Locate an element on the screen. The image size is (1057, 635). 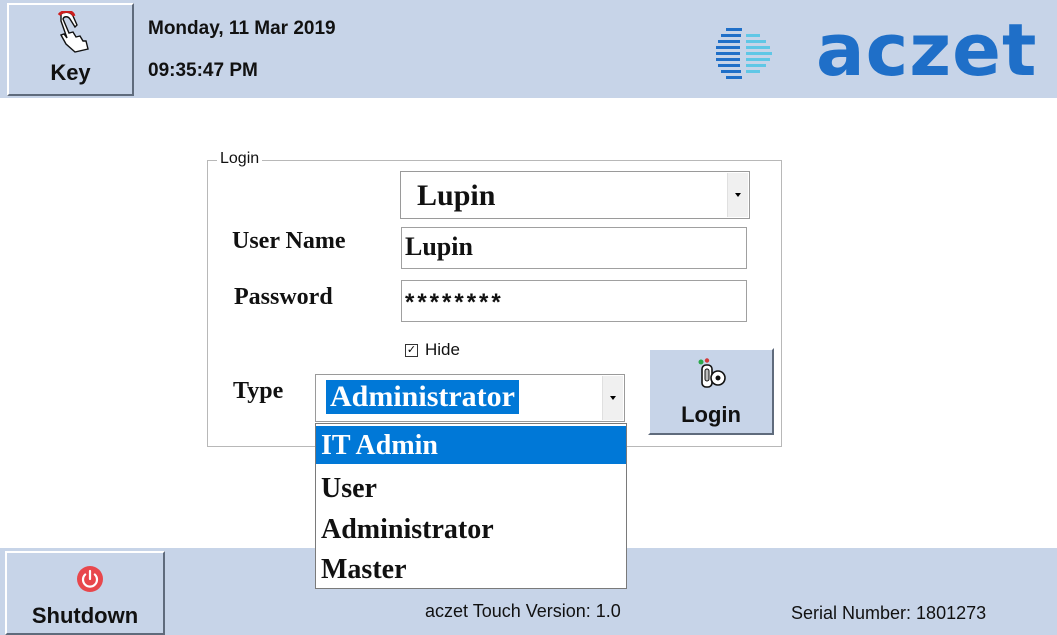
hide-password-checkbox: ✓ Hide is located at coordinates (432, 350).